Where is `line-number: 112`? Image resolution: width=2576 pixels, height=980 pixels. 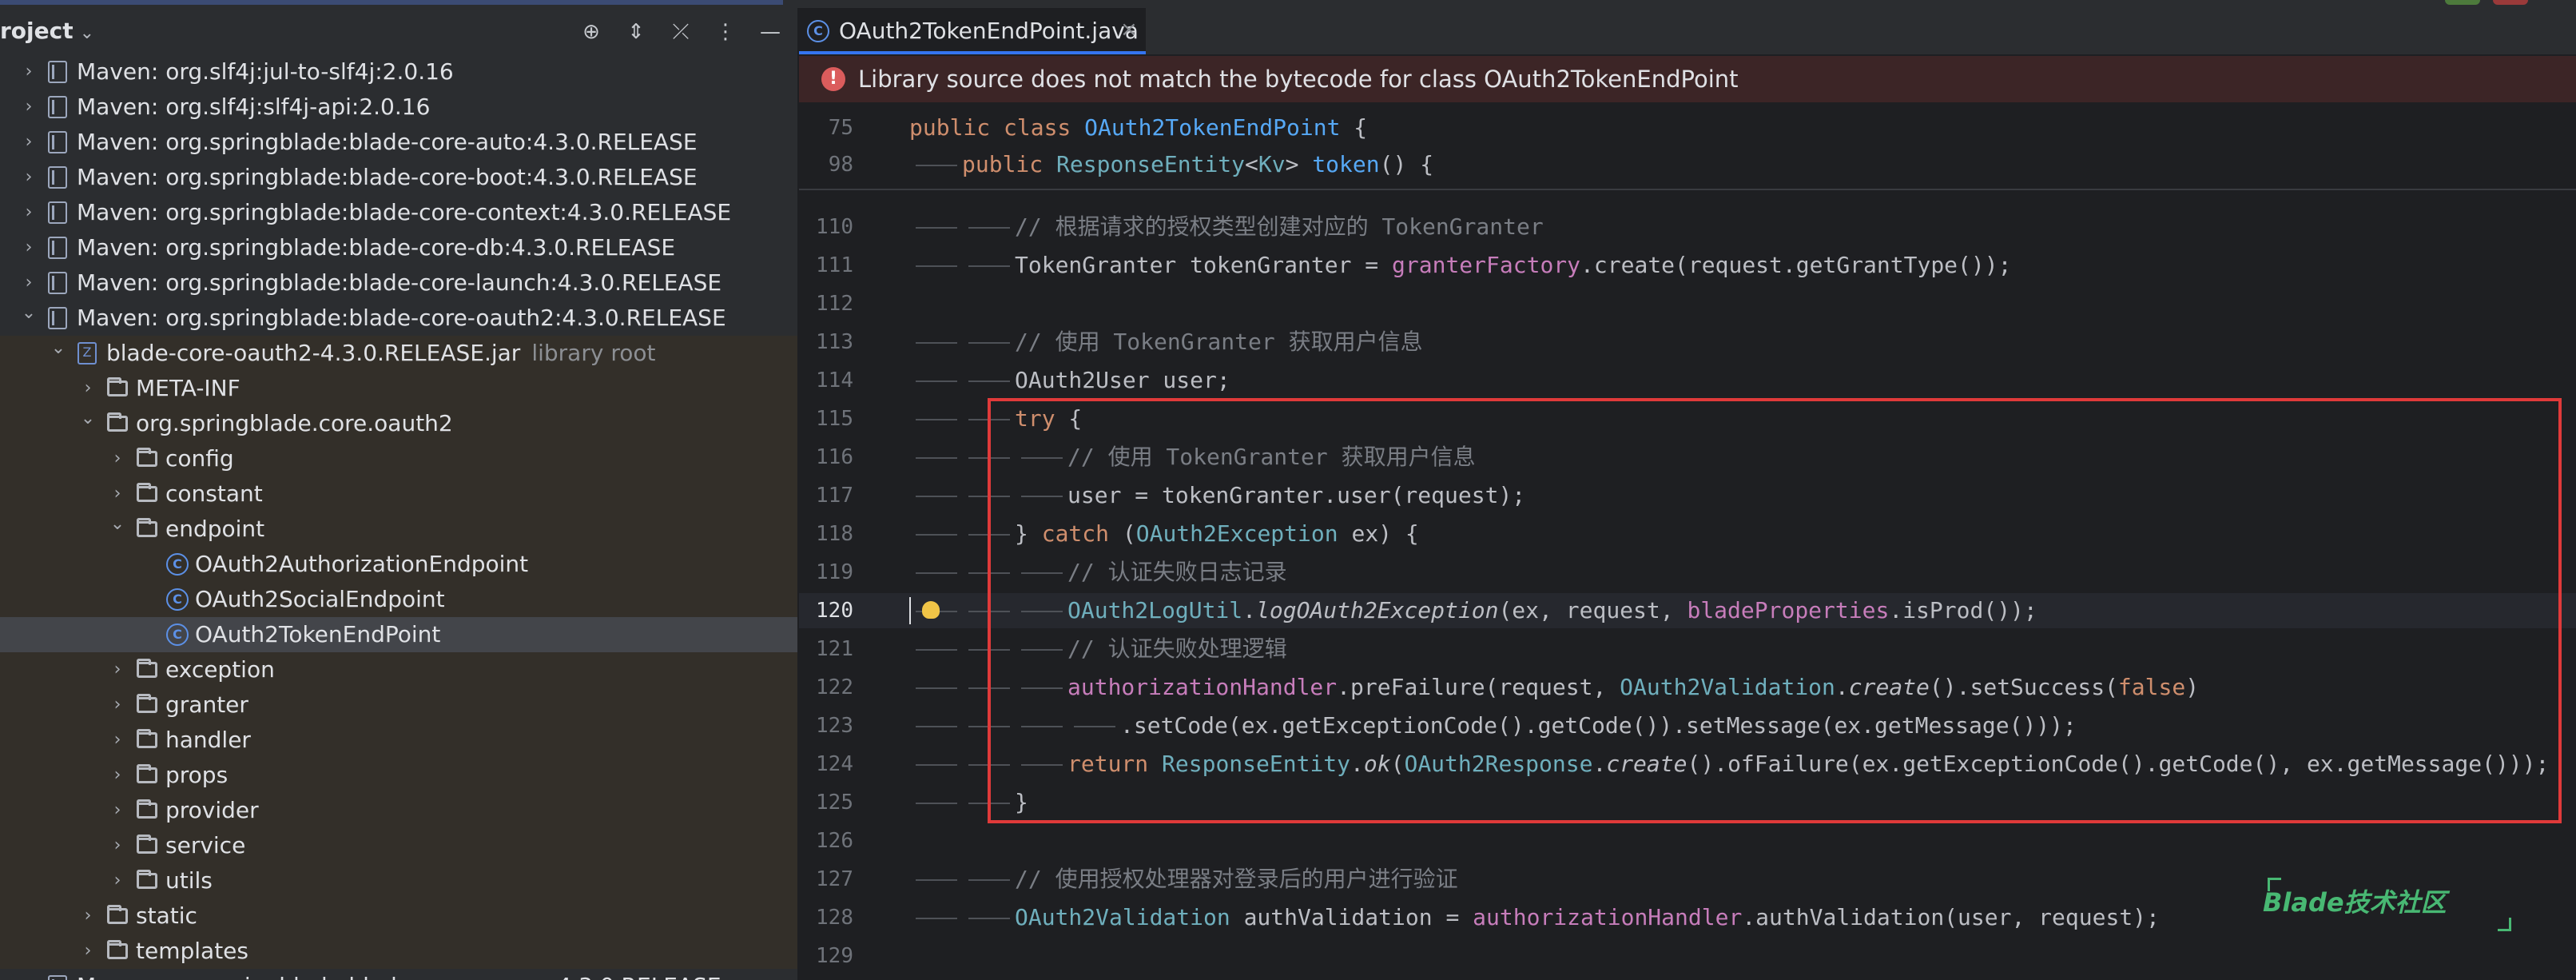 line-number: 112 is located at coordinates (826, 303).